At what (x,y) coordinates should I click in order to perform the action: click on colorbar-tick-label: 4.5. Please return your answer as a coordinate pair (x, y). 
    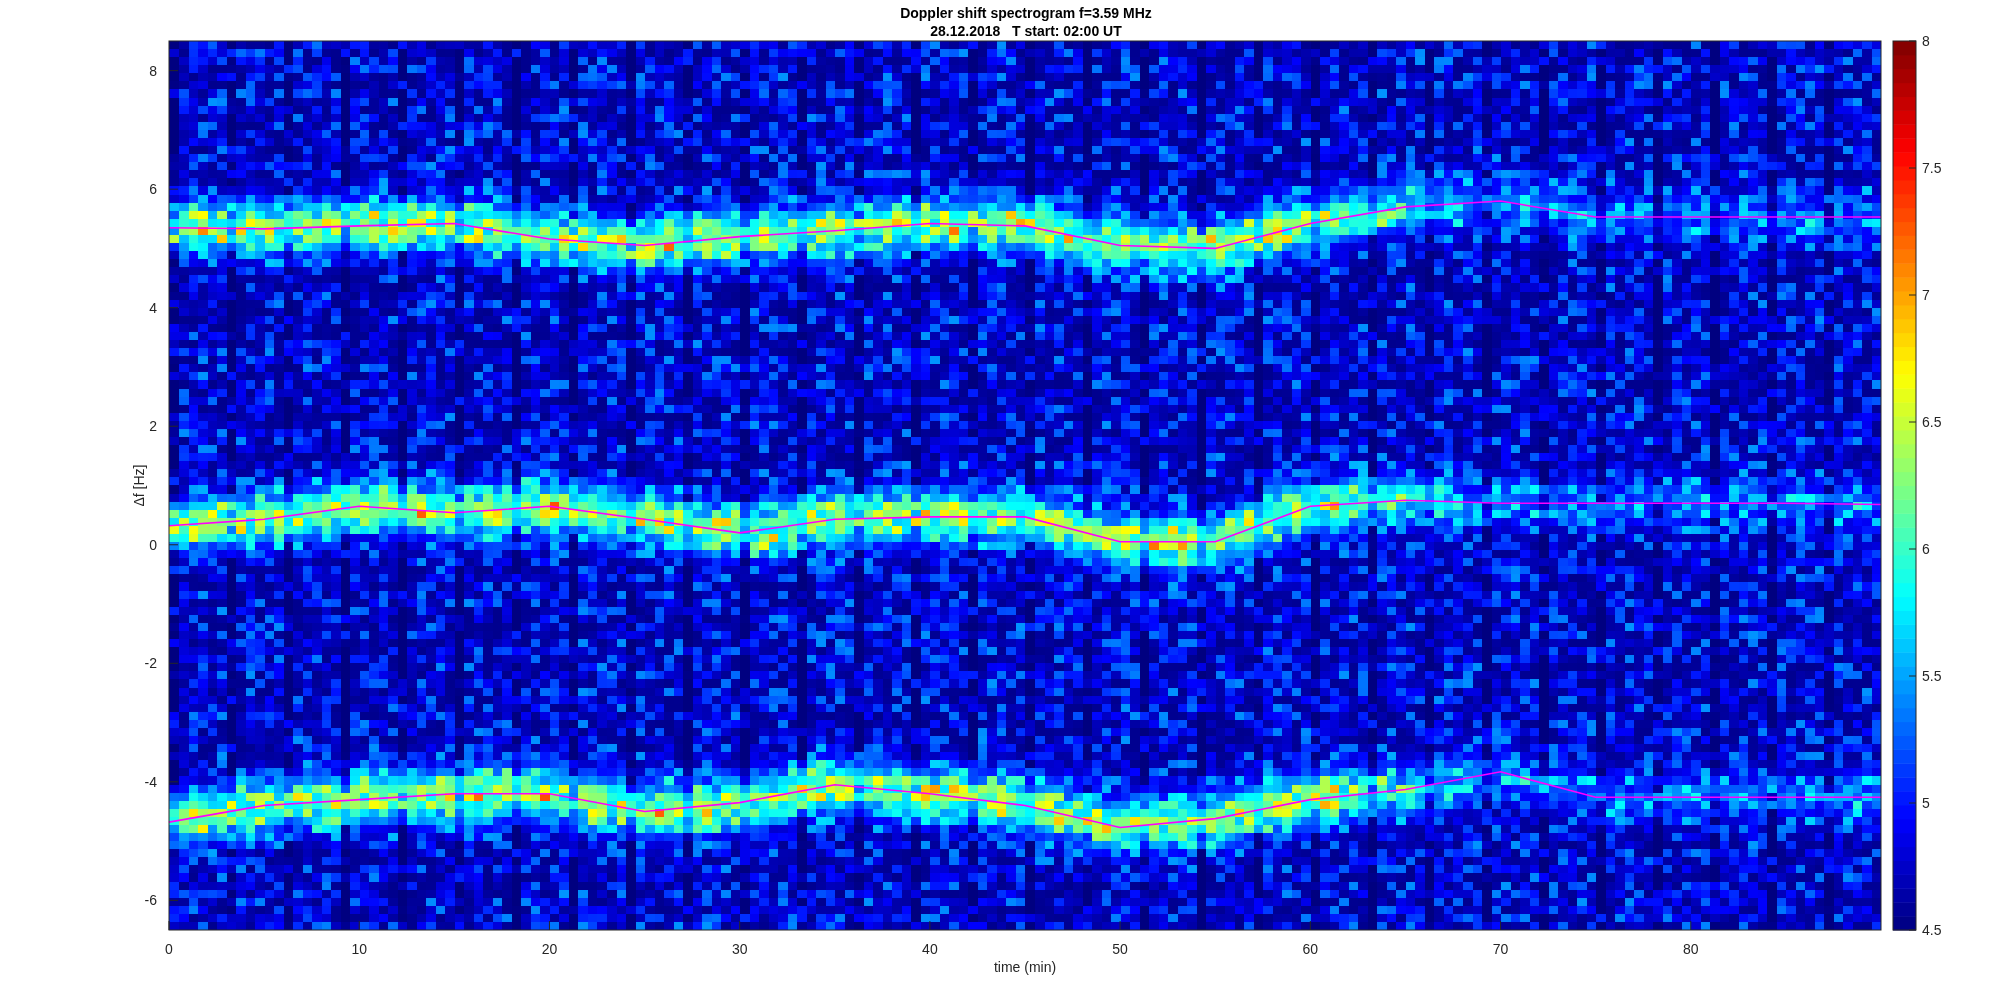
    Looking at the image, I should click on (1932, 930).